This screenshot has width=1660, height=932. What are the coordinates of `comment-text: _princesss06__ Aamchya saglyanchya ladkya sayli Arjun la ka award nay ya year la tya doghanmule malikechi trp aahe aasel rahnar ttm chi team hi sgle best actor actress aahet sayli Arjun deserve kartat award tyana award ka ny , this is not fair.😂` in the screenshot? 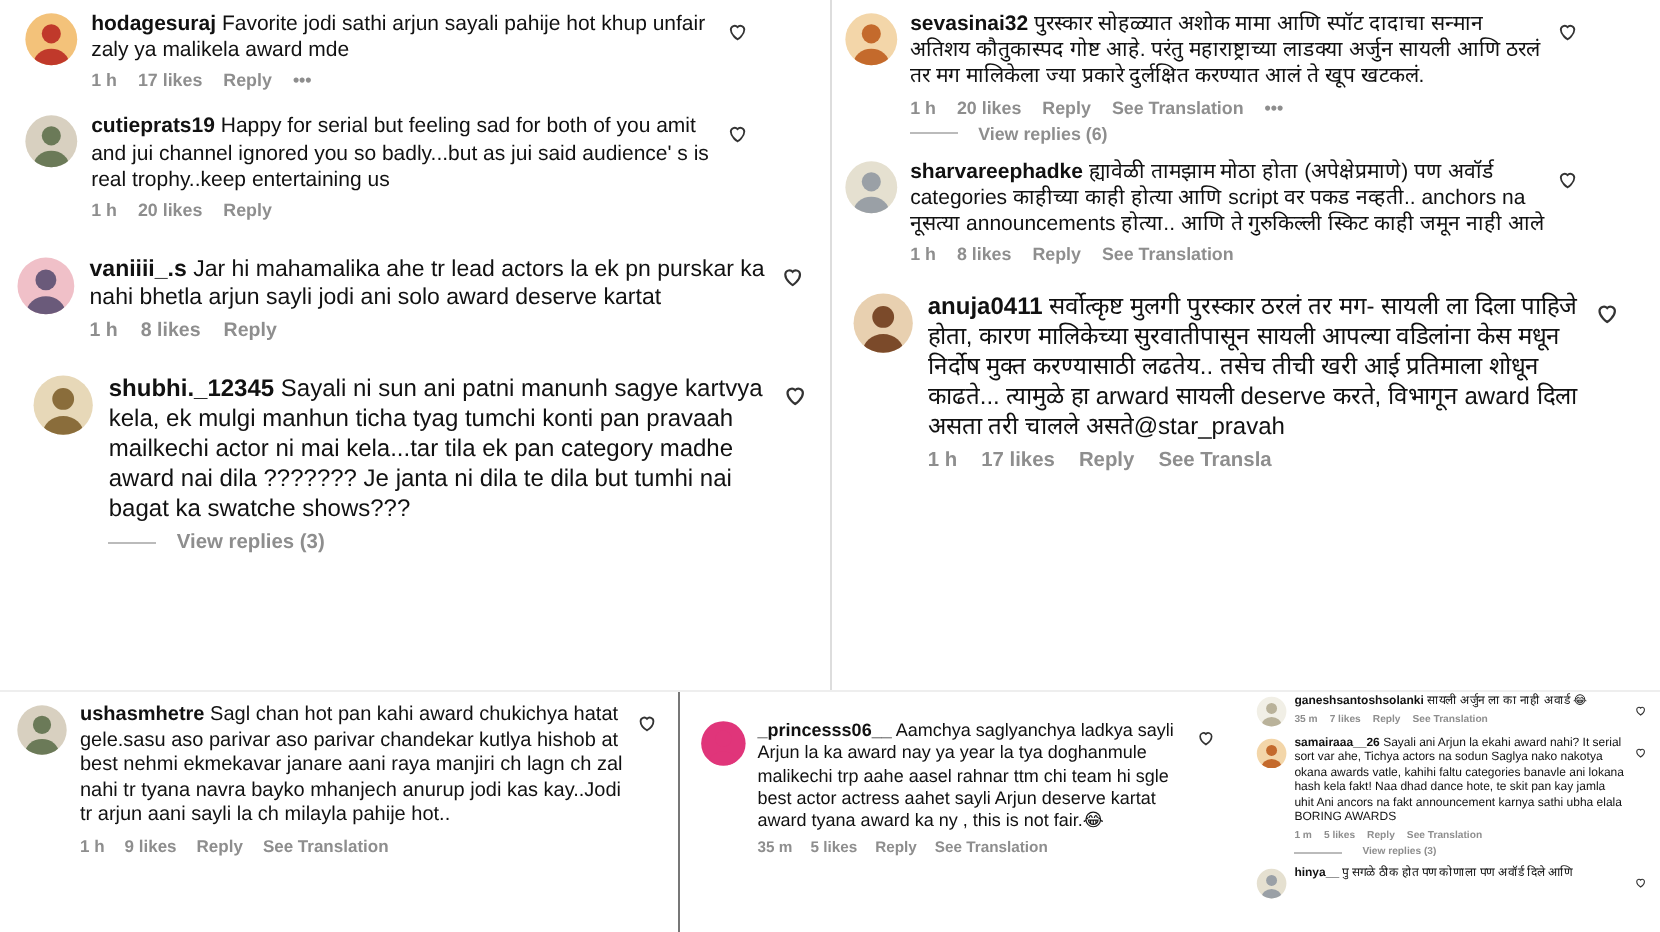 It's located at (966, 776).